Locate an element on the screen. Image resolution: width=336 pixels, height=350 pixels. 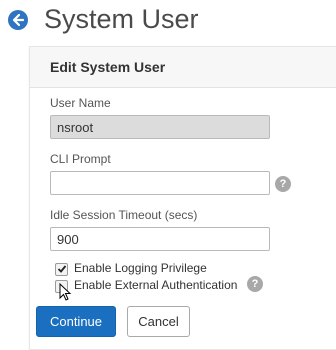
cli-prompt-field is located at coordinates (160, 183).